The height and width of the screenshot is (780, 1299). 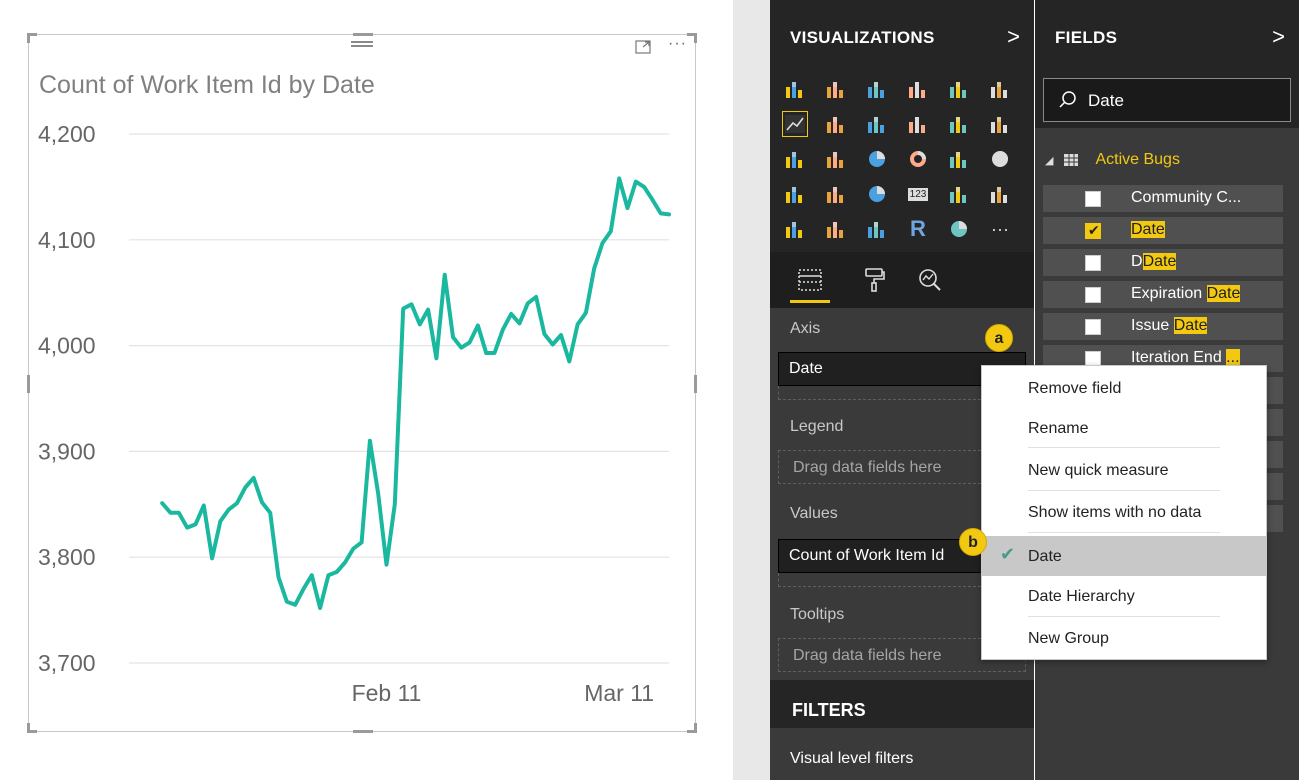 I want to click on field-row: Date, so click(x=1163, y=230).